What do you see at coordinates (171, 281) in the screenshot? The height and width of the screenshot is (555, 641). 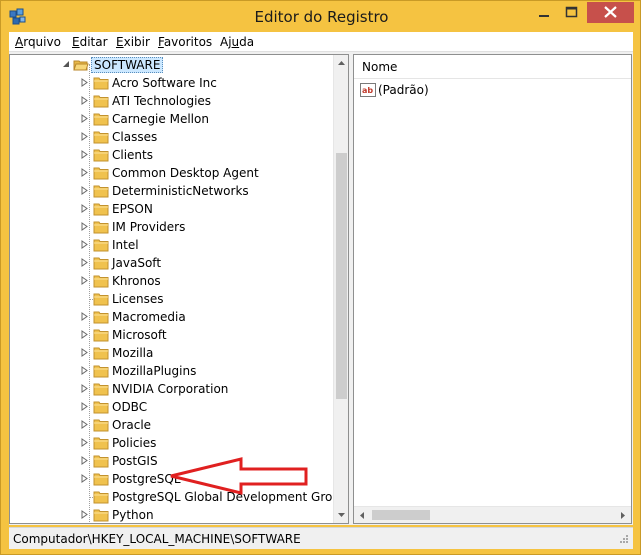 I see `tree-node: Khronos` at bounding box center [171, 281].